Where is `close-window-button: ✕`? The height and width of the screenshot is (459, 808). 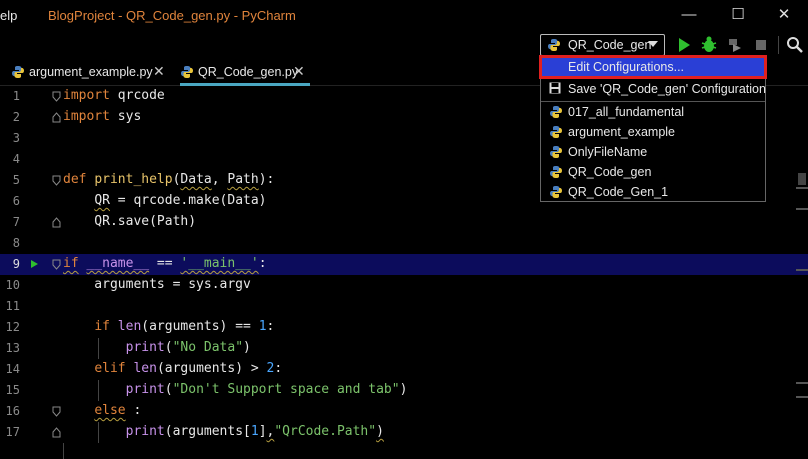
close-window-button: ✕ is located at coordinates (784, 15).